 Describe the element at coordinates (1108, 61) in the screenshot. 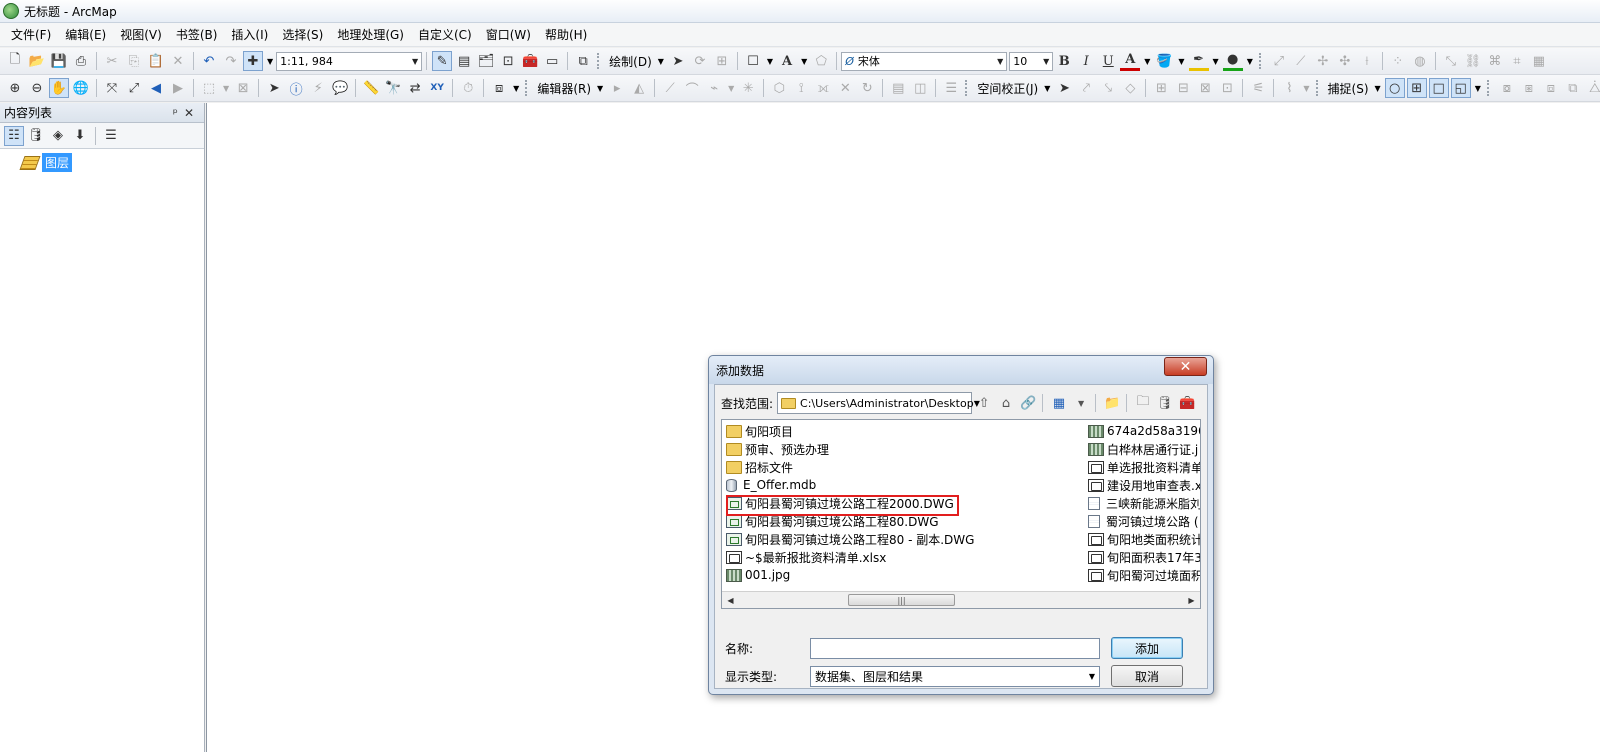

I see `underline-button: U` at that location.